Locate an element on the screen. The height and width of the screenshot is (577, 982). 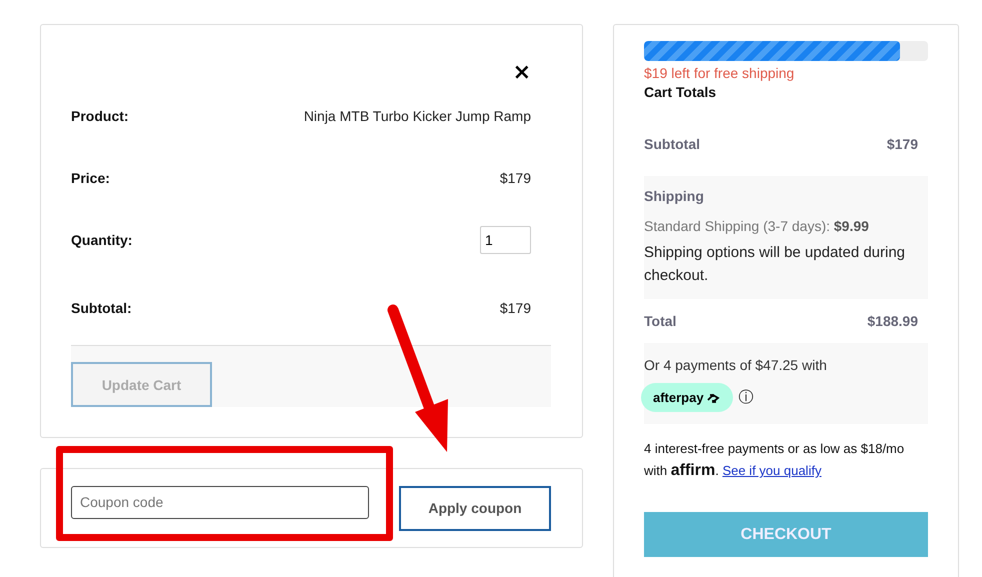
free-shipping-message: $19 left for free shipping is located at coordinates (720, 73).